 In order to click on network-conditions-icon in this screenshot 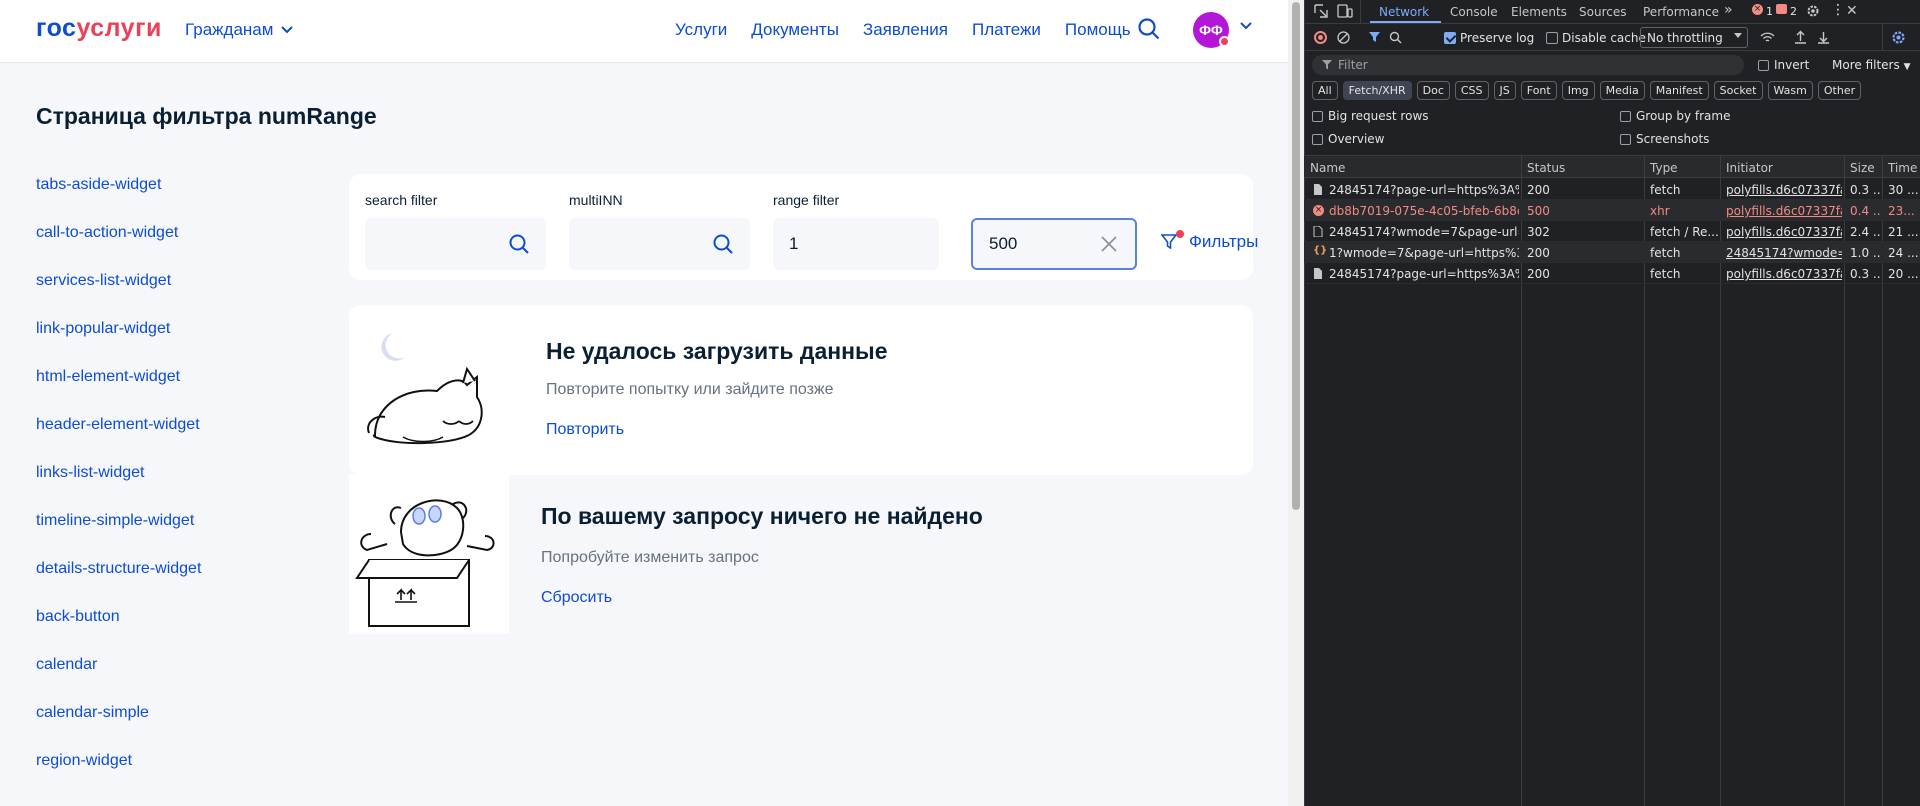, I will do `click(1767, 37)`.